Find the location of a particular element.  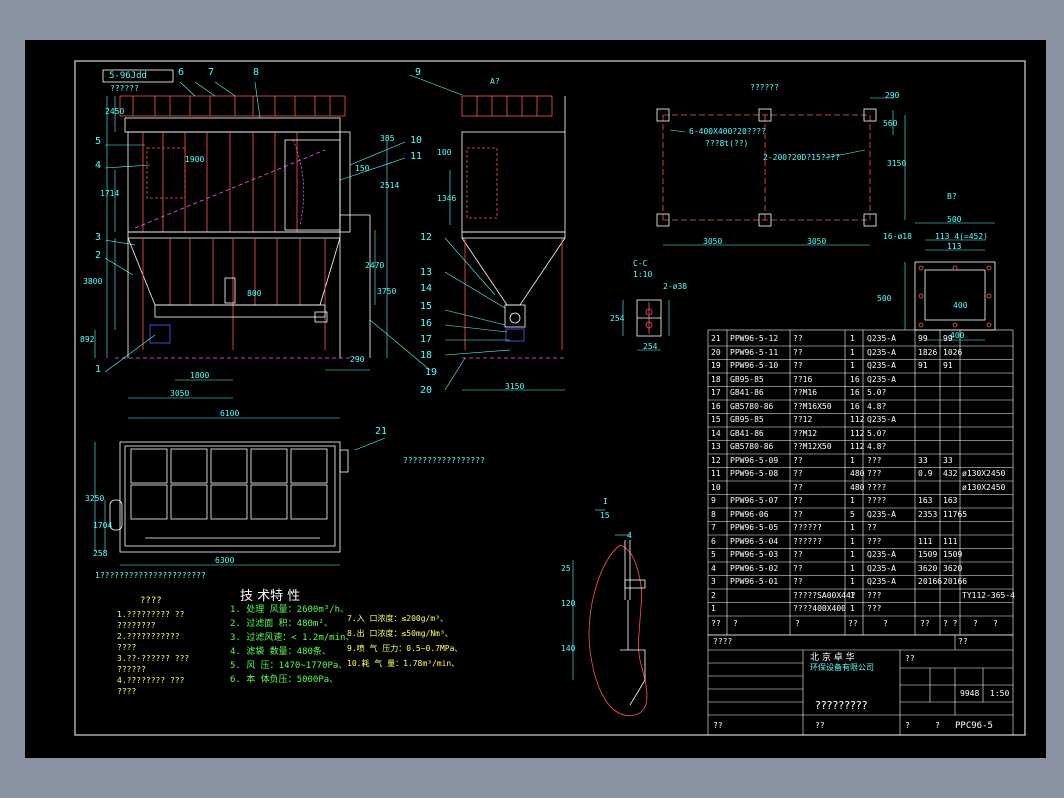

bom-cell-w1: 33 is located at coordinates (923, 460).